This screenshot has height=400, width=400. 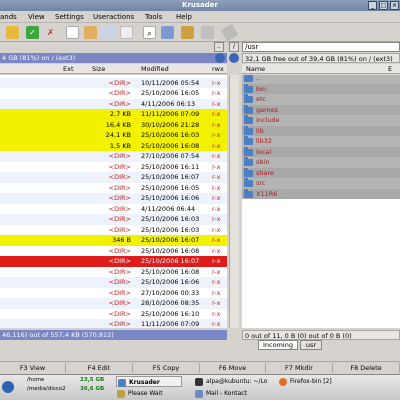 What do you see at coordinates (321, 79) in the screenshot?
I see `right-file-row: ..` at bounding box center [321, 79].